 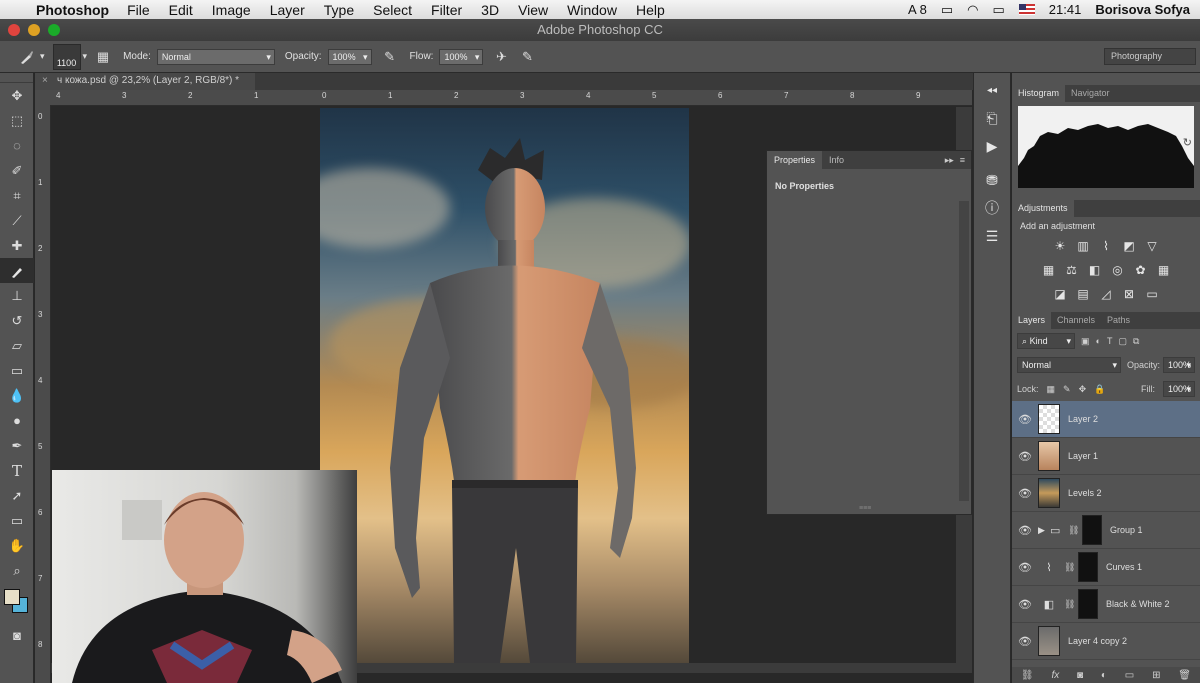 What do you see at coordinates (992, 180) in the screenshot?
I see `layer-comps-panel-icon: ⛃` at bounding box center [992, 180].